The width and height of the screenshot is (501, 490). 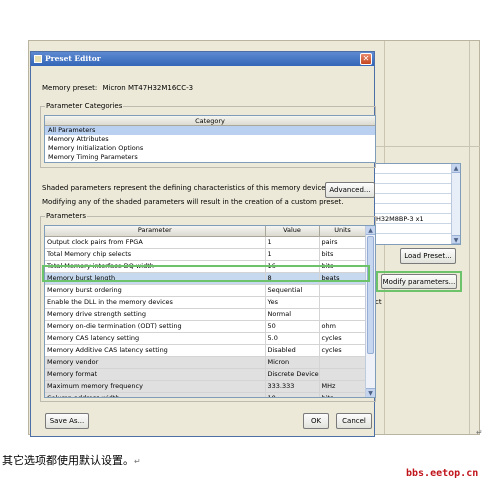 I want to click on close-icon: ✕, so click(x=366, y=59).